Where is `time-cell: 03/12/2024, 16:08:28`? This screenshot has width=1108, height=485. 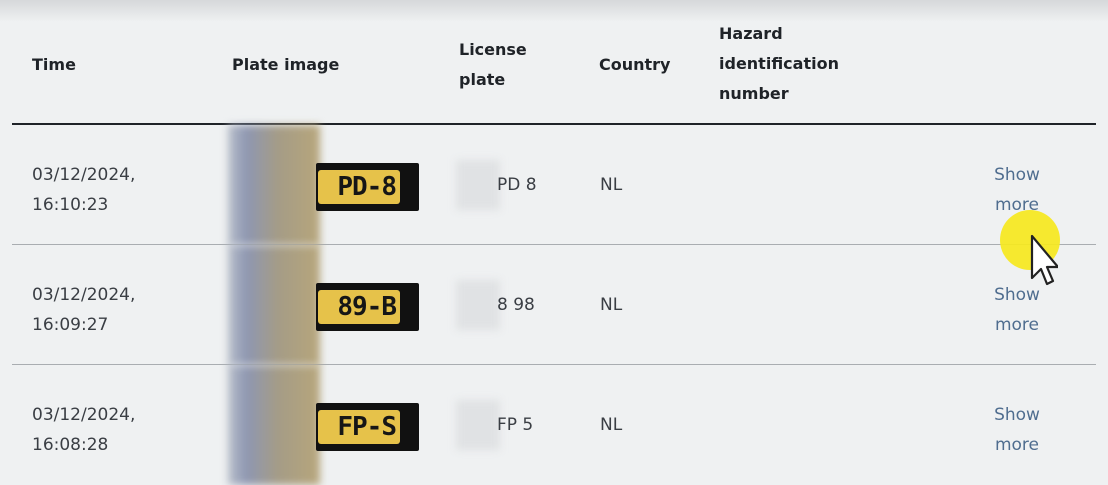
time-cell: 03/12/2024, 16:08:28 is located at coordinates (84, 430).